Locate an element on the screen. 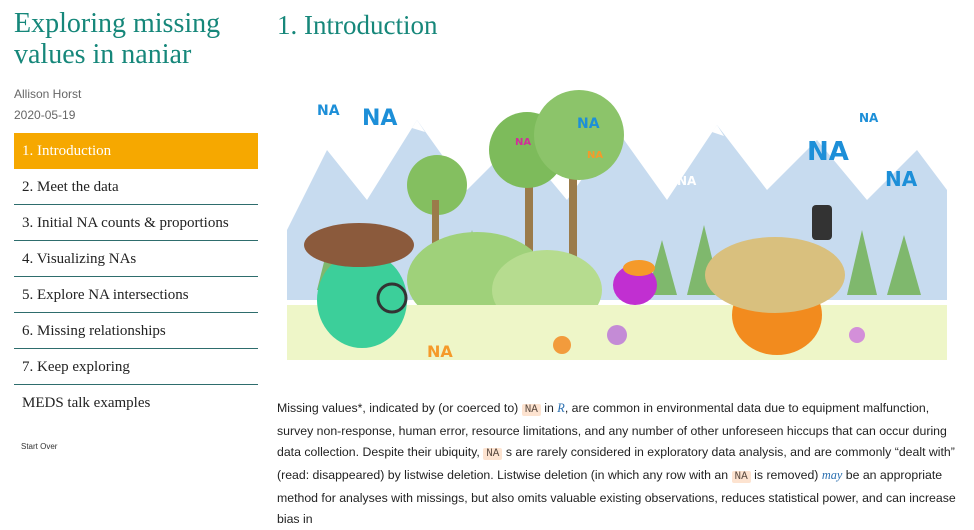  author-name: Allison Horst is located at coordinates (48, 94).